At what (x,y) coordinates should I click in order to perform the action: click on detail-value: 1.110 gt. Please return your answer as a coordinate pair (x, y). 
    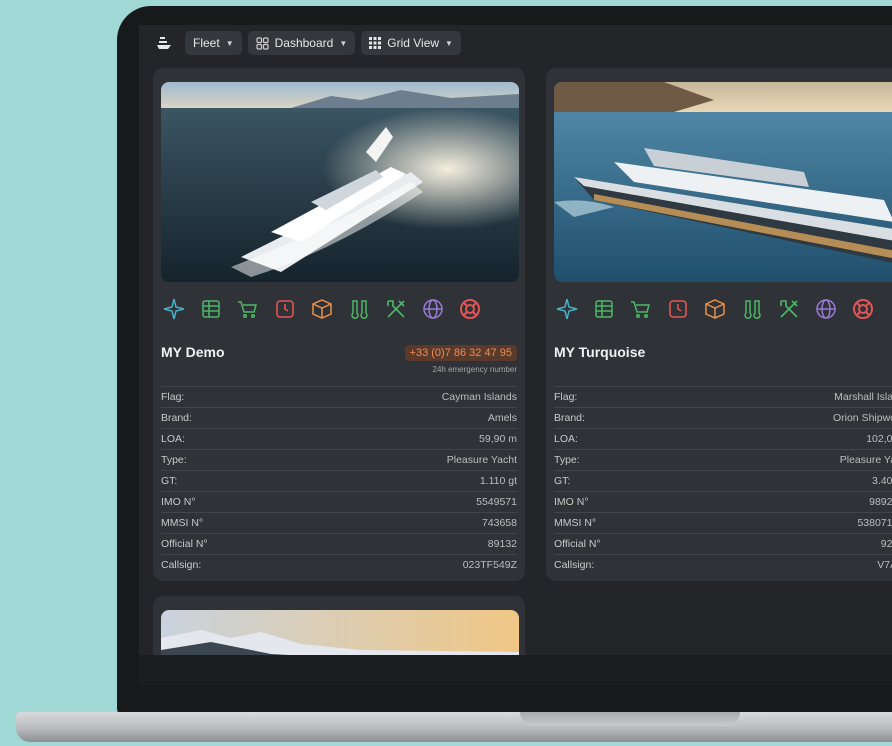
    Looking at the image, I should click on (498, 481).